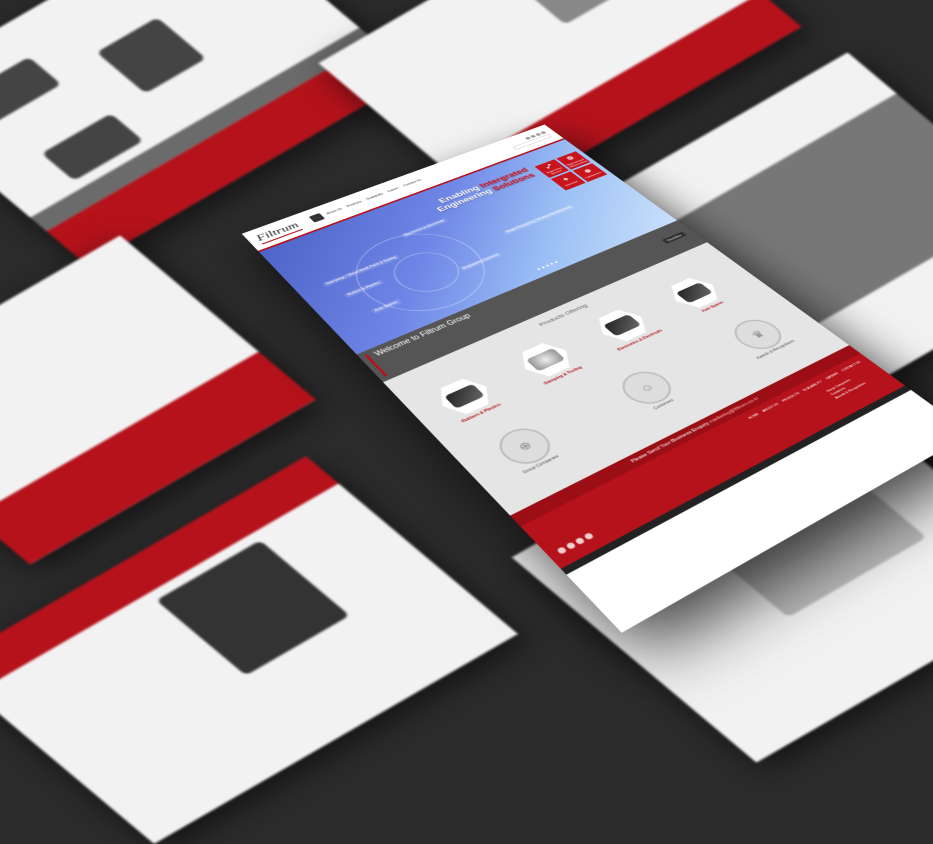 The height and width of the screenshot is (844, 933). I want to click on footer-social, so click(575, 543).